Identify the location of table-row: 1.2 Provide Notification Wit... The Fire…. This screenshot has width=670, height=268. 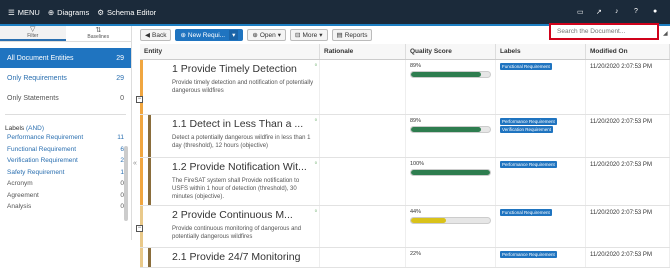
(405, 182).